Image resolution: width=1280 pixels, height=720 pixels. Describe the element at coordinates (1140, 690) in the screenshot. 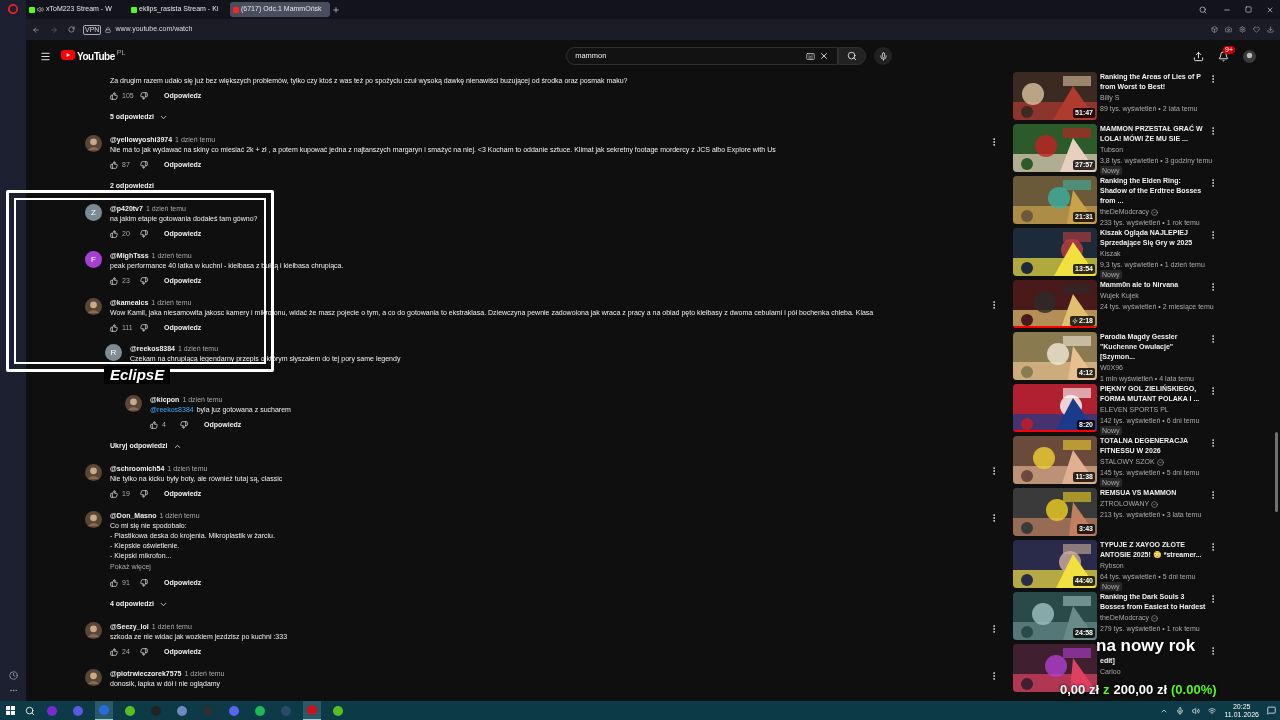

I see `goal-target: 200,00 zł` at that location.